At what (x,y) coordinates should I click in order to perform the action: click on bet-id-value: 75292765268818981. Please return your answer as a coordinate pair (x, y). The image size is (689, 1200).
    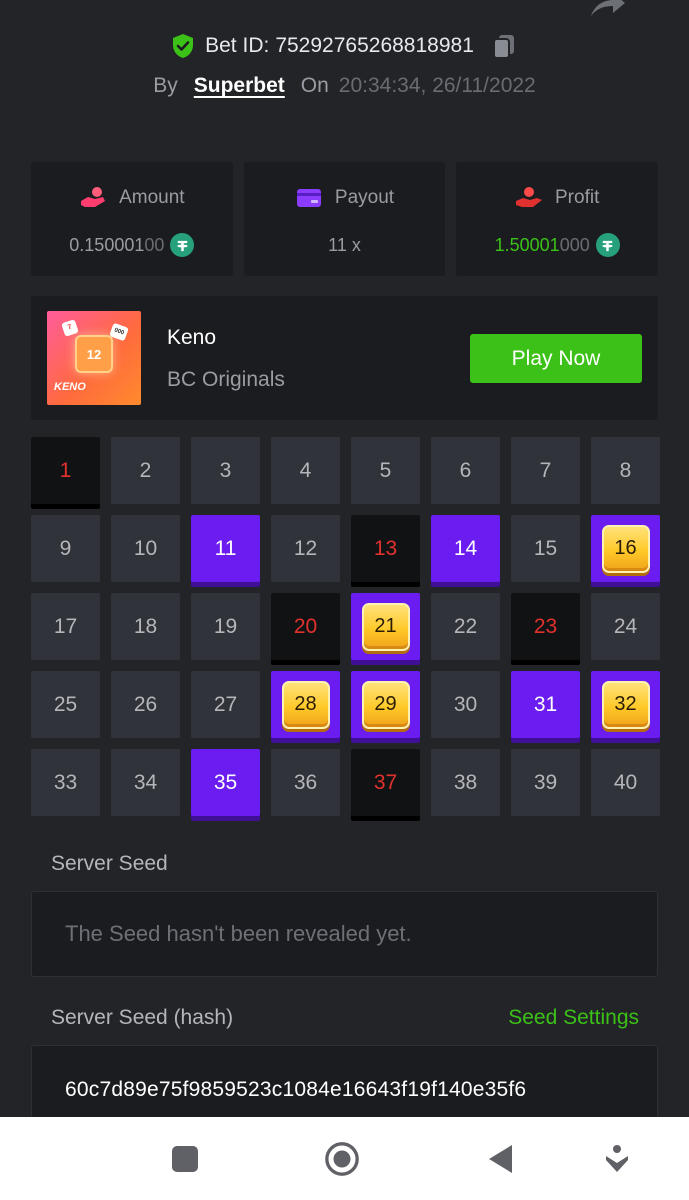
    Looking at the image, I should click on (374, 45).